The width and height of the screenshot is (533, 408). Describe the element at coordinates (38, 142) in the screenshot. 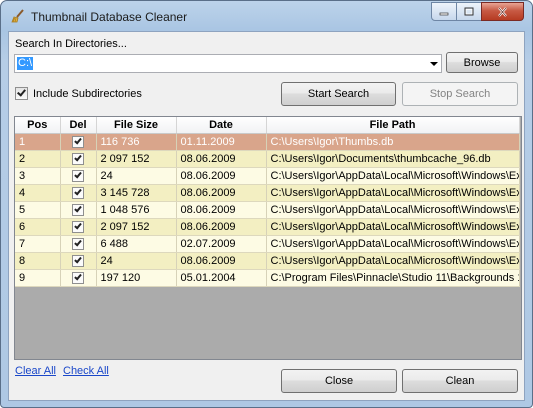

I see `cell-pos: 1` at that location.